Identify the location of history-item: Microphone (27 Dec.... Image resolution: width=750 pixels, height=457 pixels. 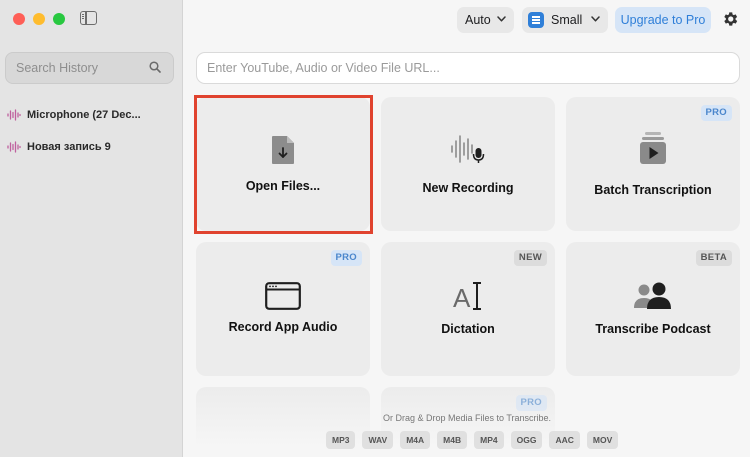
(92, 115).